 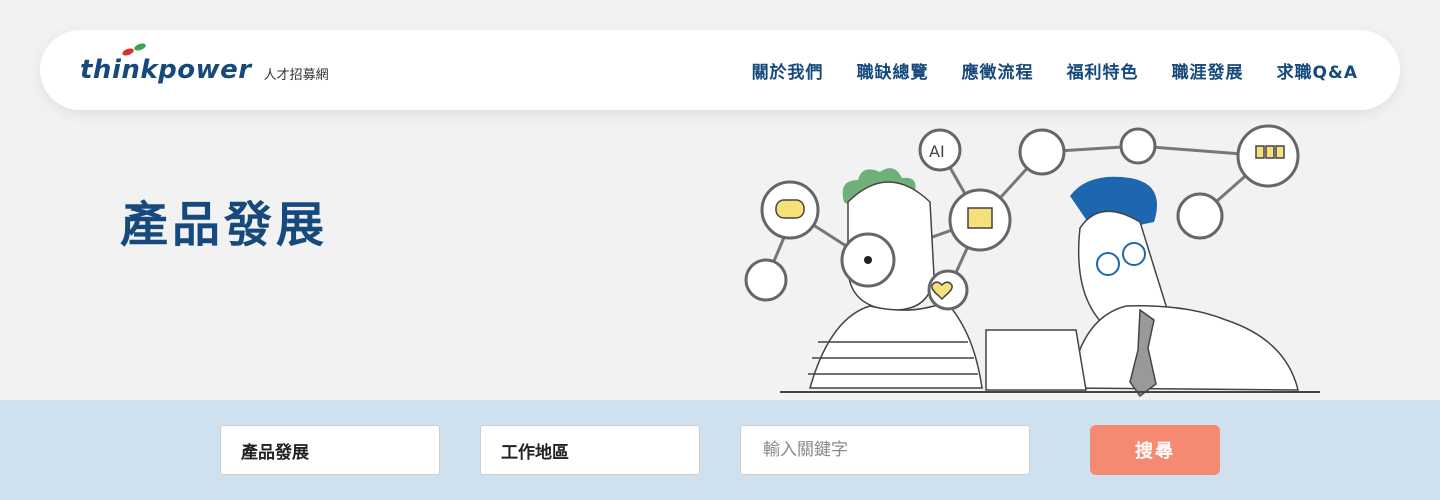 I want to click on search-button: 搜尋, so click(x=1155, y=450).